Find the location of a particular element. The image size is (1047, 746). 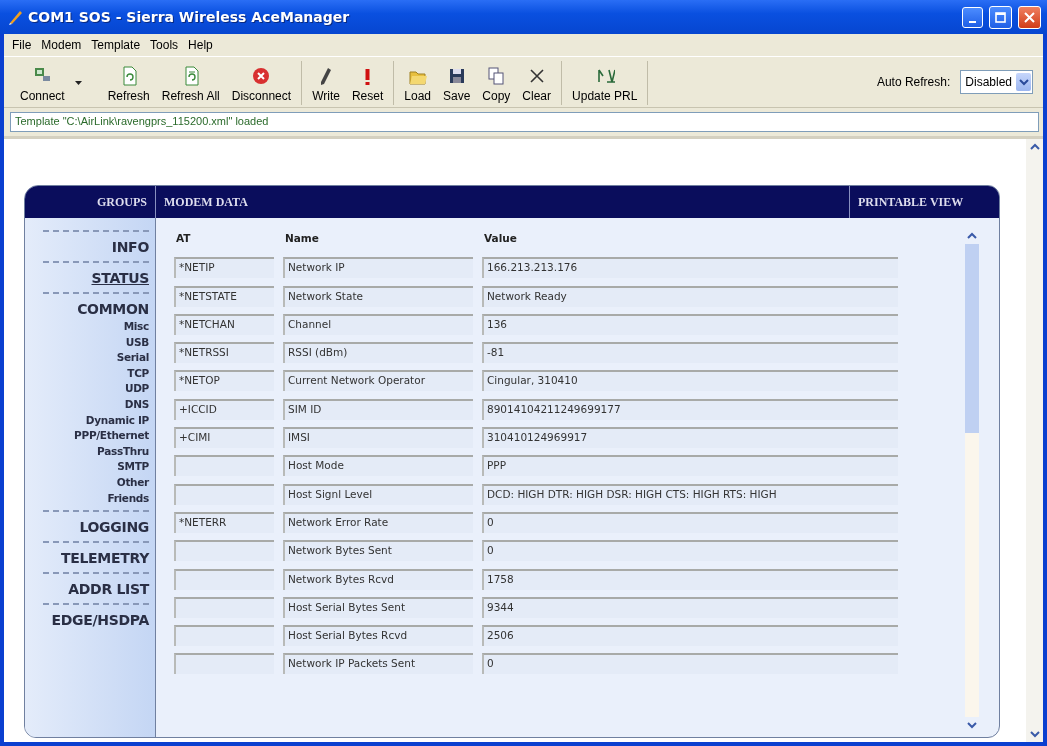

name-field: Network Error Rate is located at coordinates (378, 522).